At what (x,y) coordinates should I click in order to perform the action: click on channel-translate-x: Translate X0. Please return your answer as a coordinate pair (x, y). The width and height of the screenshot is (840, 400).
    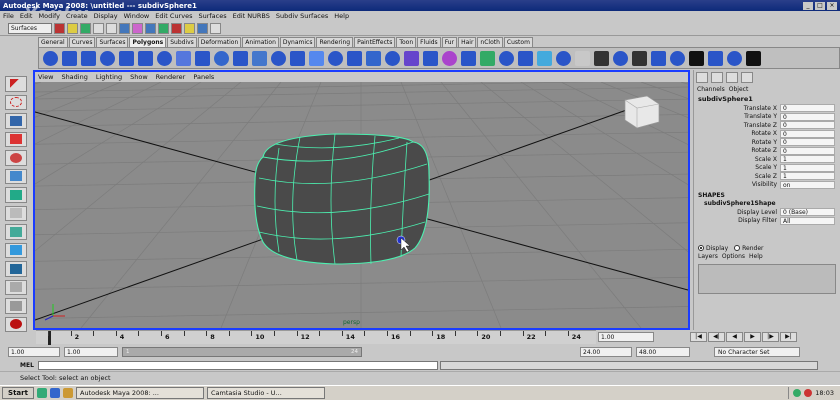
    Looking at the image, I should click on (767, 108).